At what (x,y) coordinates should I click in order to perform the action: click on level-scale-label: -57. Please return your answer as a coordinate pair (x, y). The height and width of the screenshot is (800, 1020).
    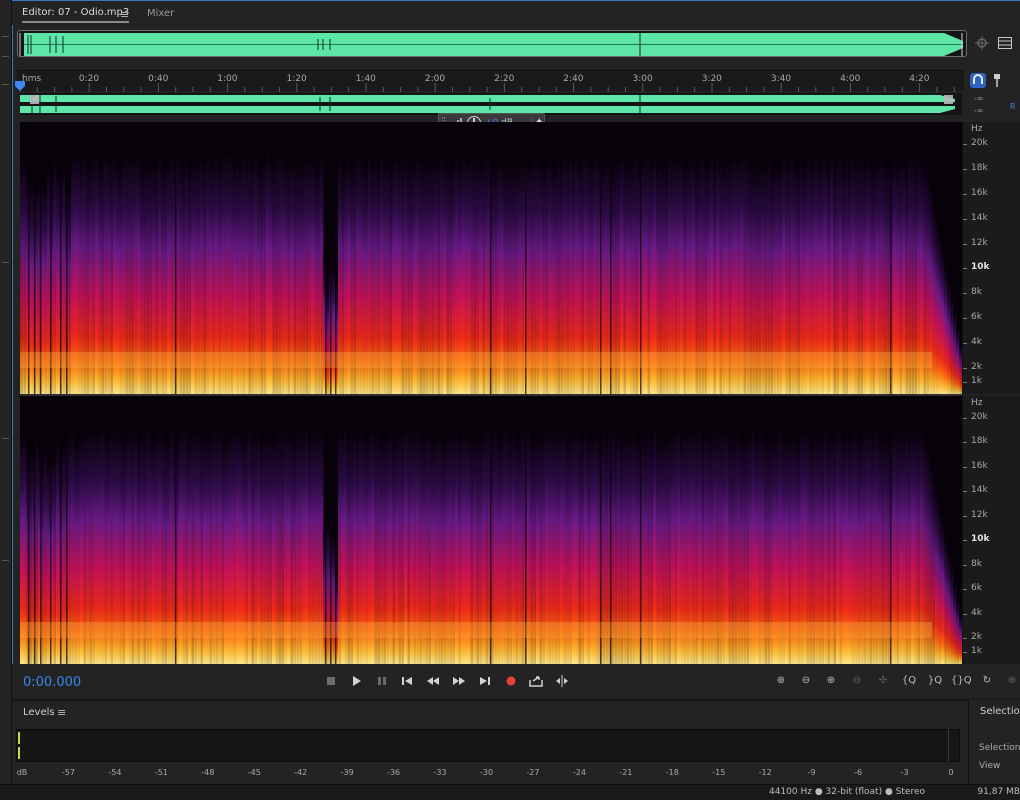
    Looking at the image, I should click on (68, 772).